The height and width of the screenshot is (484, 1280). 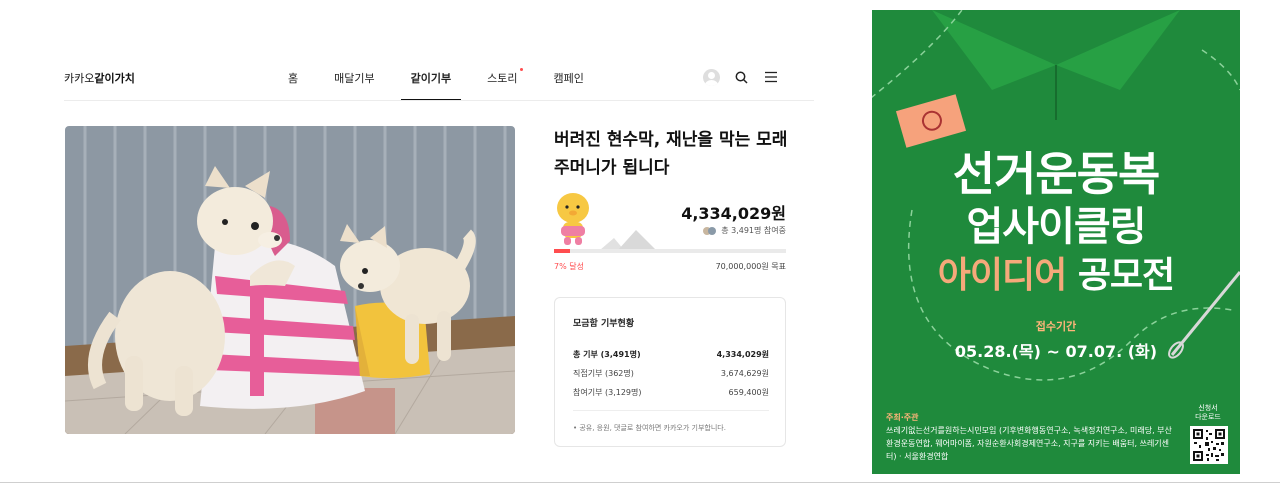 I want to click on donation-box-title: 모금함 기부현황, so click(x=604, y=324).